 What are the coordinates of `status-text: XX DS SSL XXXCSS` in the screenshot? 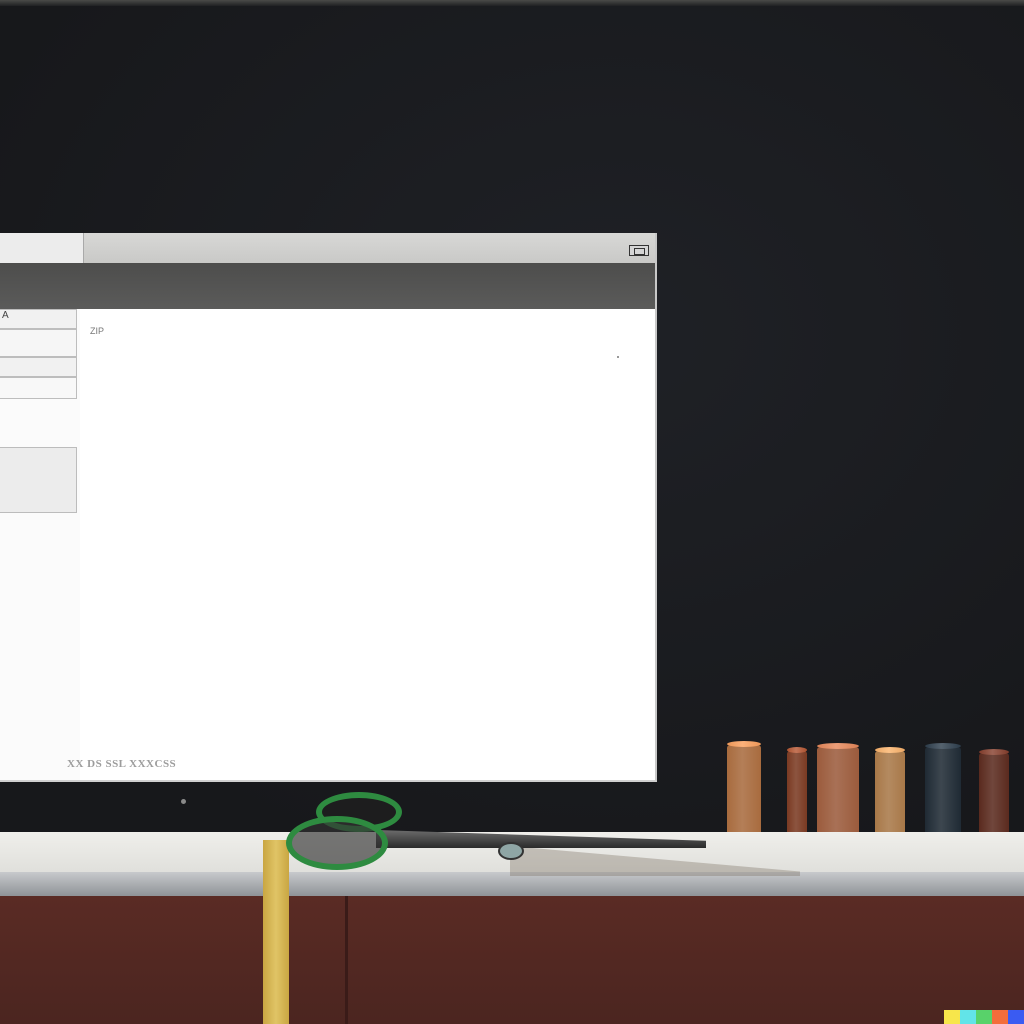 It's located at (122, 764).